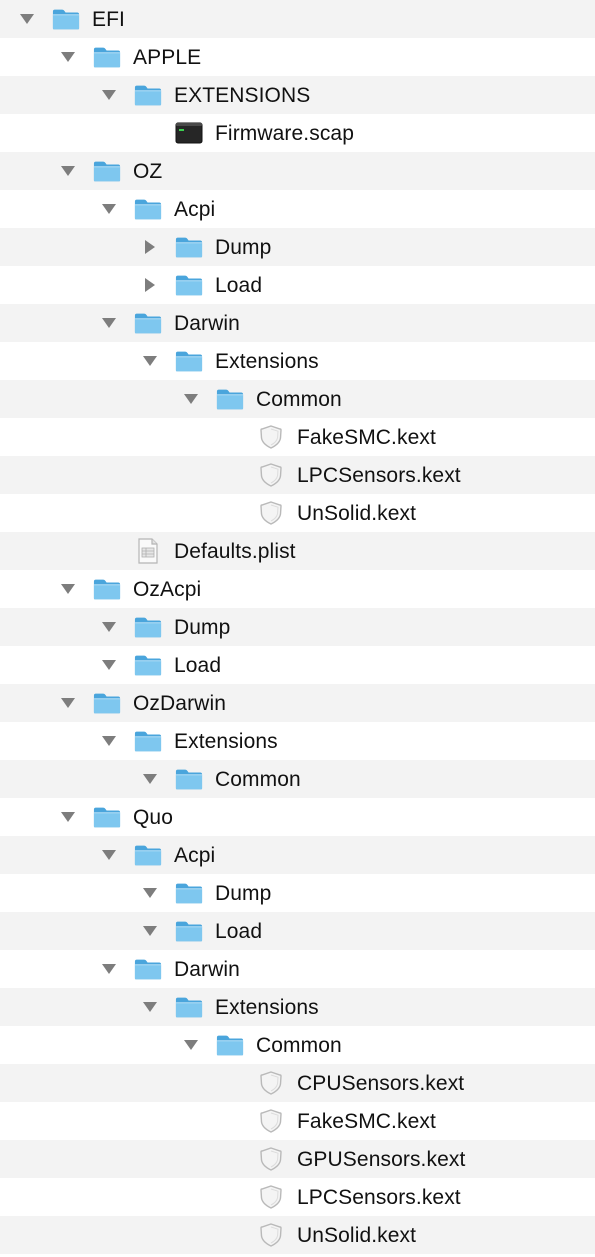 This screenshot has height=1257, width=595. I want to click on tree-row-defaults-plist: Defaults.plist, so click(297, 551).